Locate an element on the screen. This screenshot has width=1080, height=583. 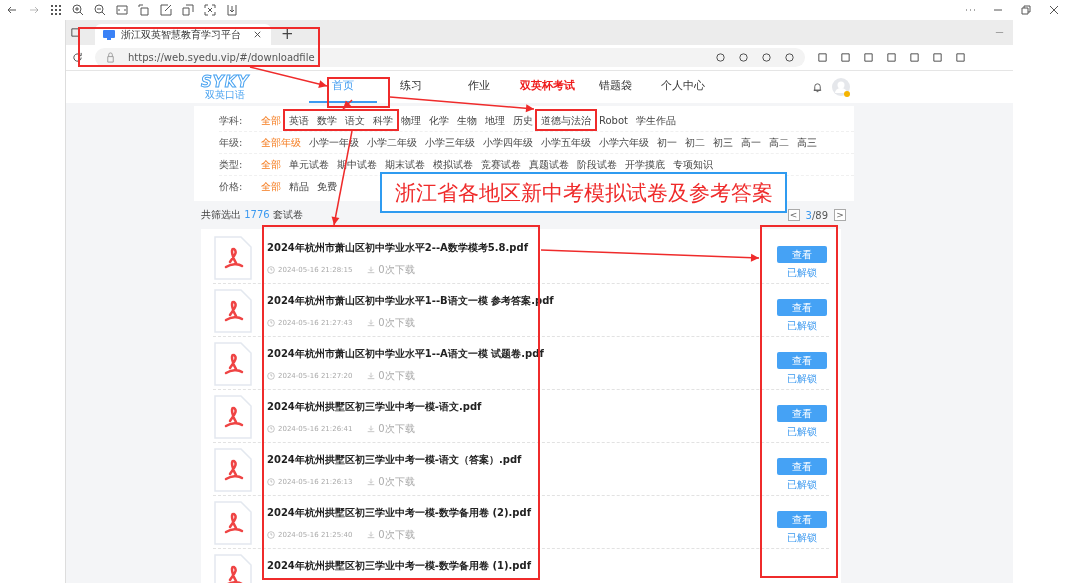
file-title: 2024年杭州拱墅区初三学业中考一模-数学备用卷 (1).pdf is located at coordinates (399, 566).